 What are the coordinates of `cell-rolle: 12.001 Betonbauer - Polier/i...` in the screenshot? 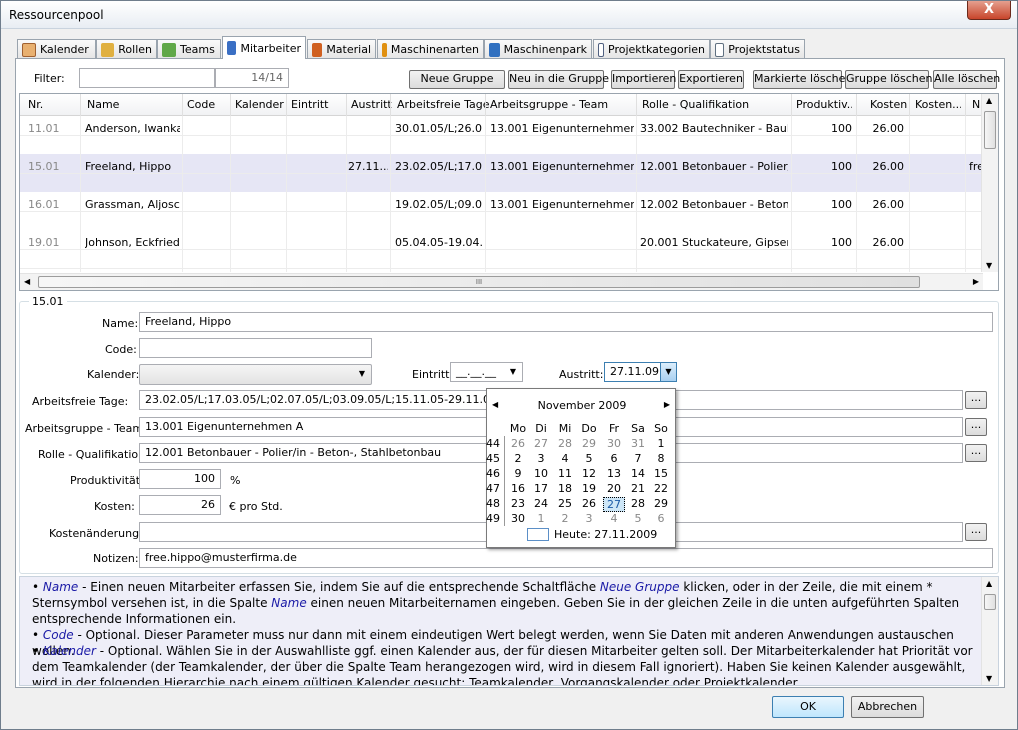 It's located at (714, 166).